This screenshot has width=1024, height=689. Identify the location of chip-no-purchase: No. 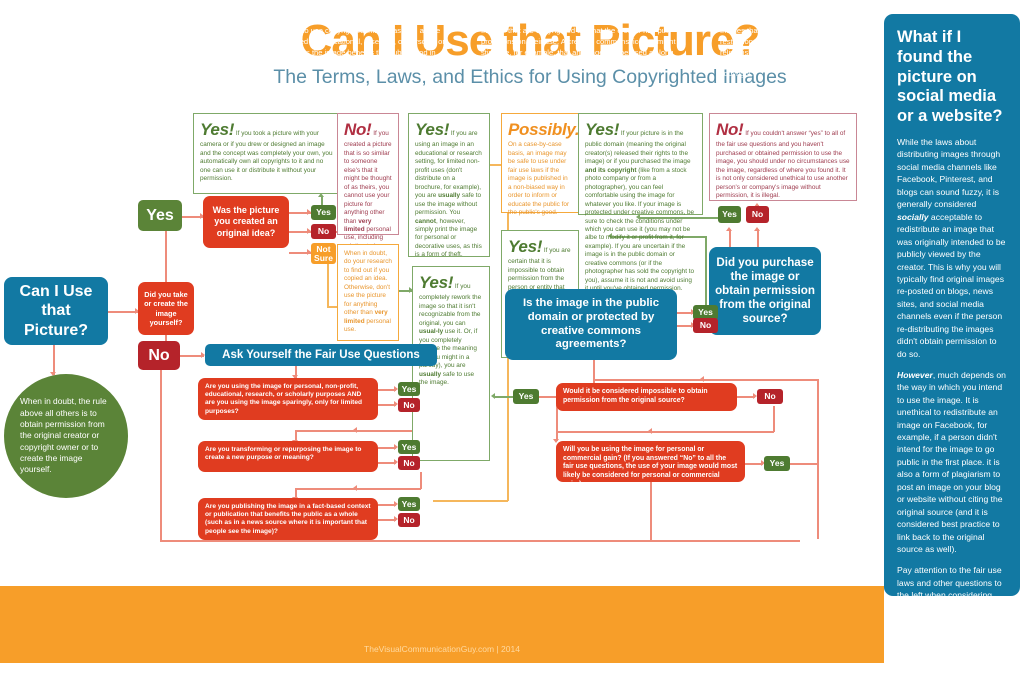
(757, 214).